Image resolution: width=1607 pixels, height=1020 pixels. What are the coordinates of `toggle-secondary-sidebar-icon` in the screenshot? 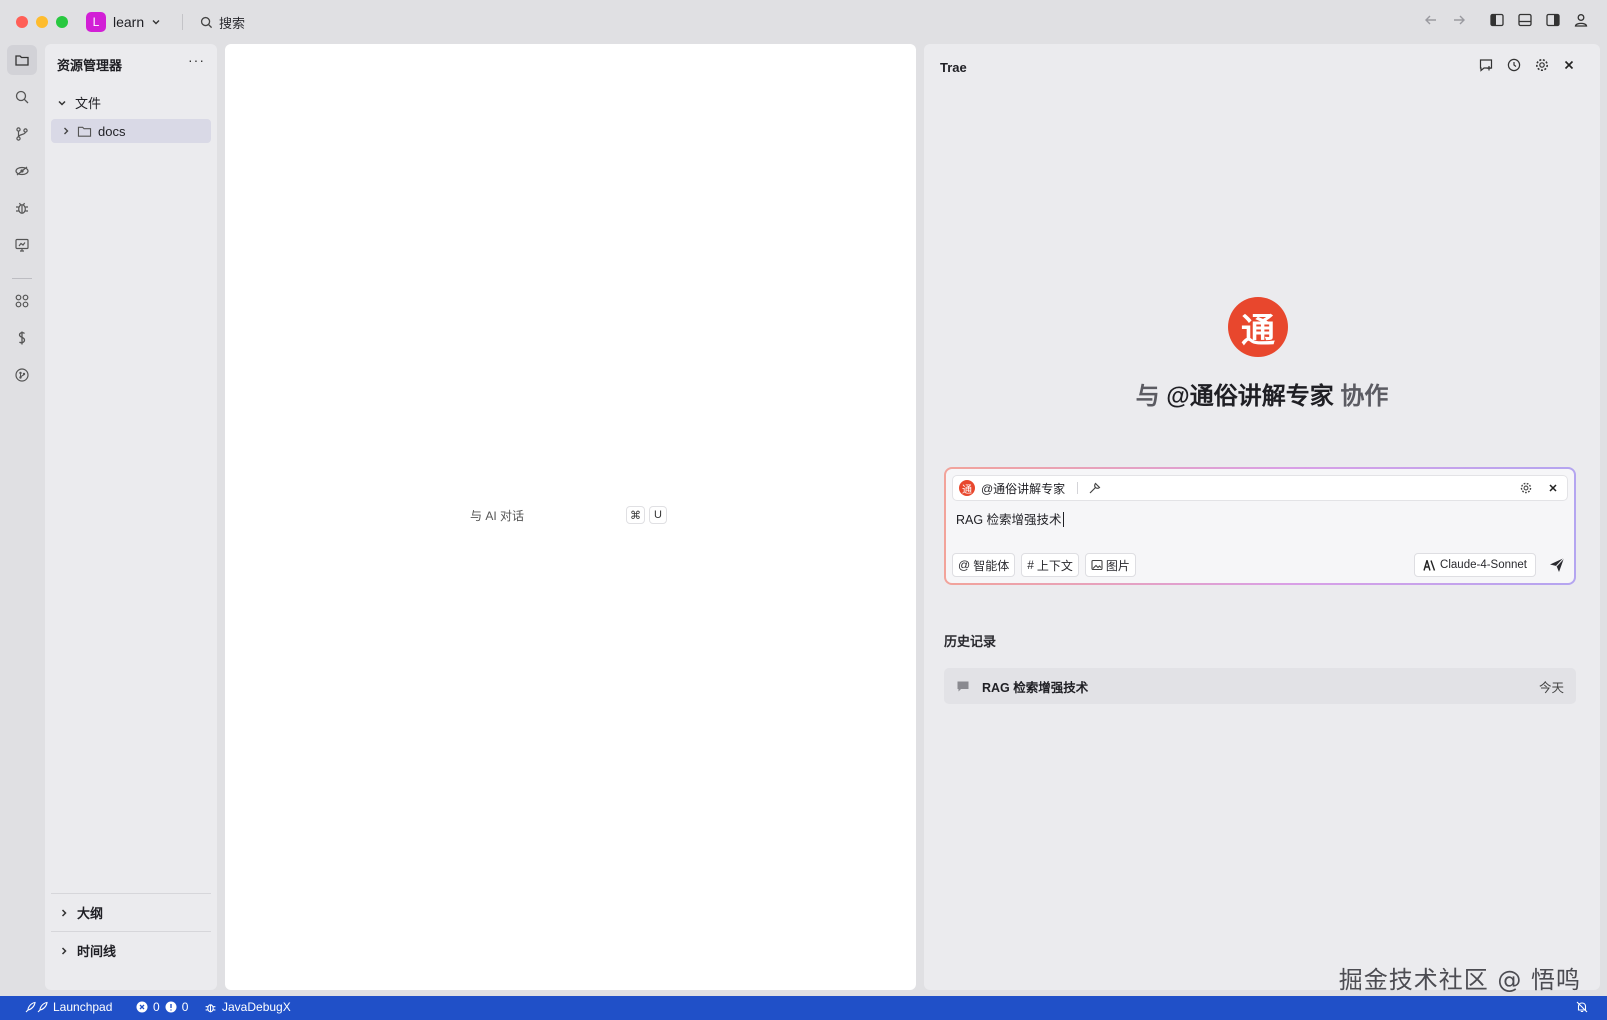 It's located at (1553, 20).